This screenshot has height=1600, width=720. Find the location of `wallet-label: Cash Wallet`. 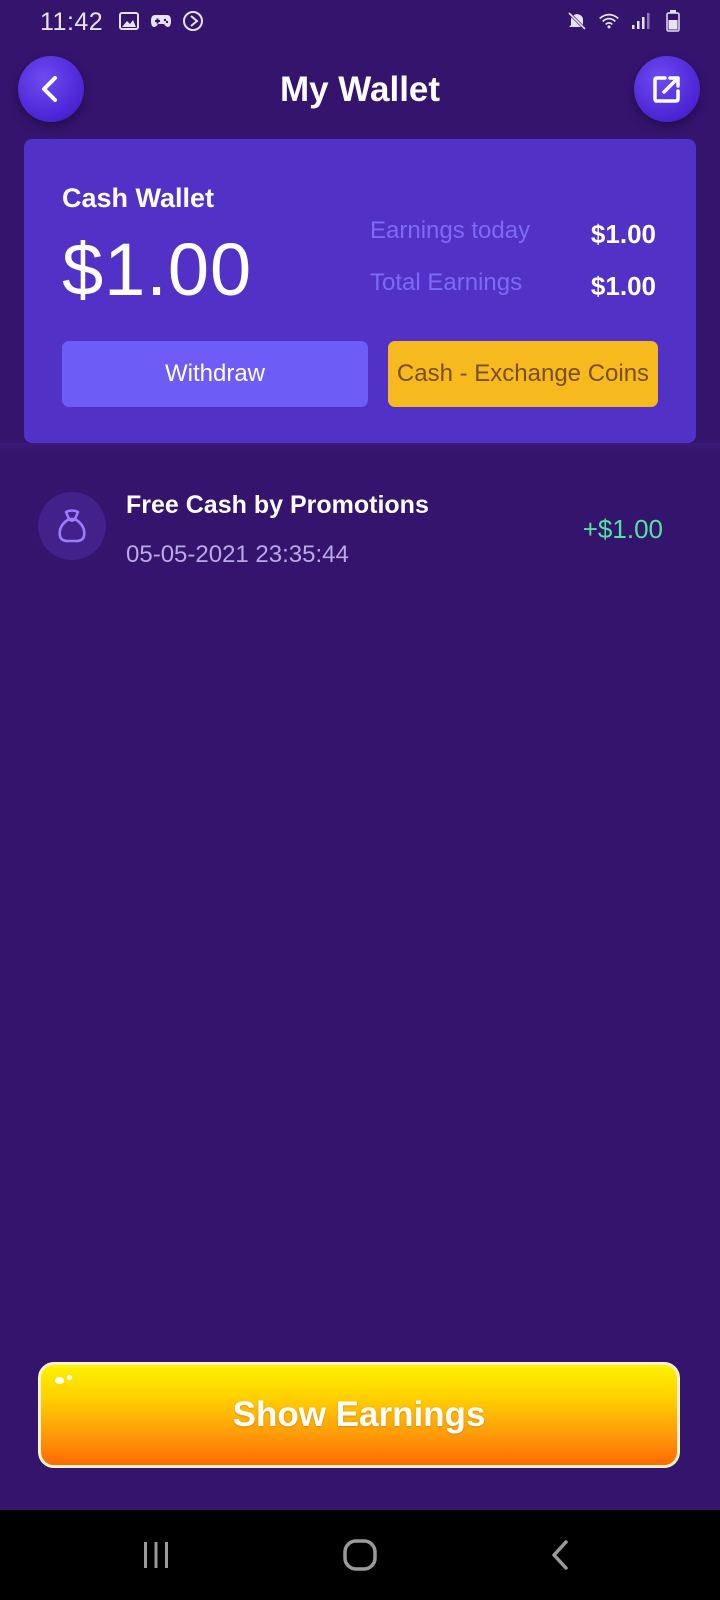

wallet-label: Cash Wallet is located at coordinates (138, 198).